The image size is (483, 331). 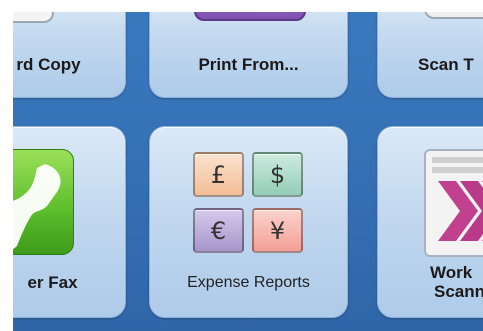 What do you see at coordinates (37, 207) in the screenshot?
I see `phone-shape` at bounding box center [37, 207].